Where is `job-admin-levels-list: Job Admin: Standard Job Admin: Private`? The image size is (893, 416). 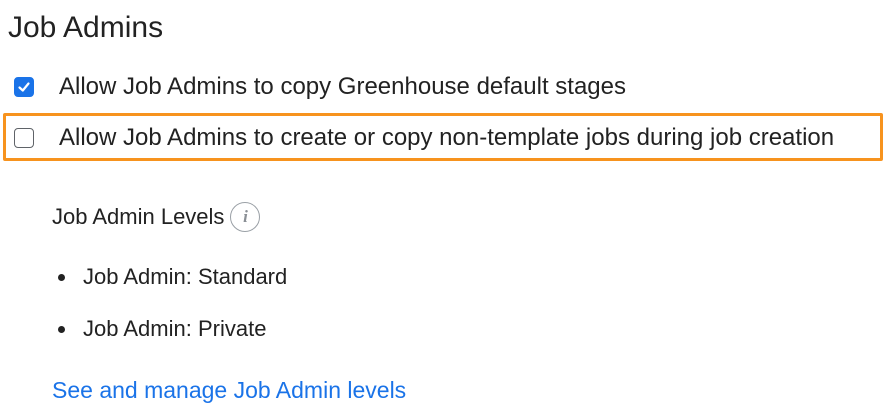
job-admin-levels-list: Job Admin: Standard Job Admin: Private is located at coordinates (172, 303).